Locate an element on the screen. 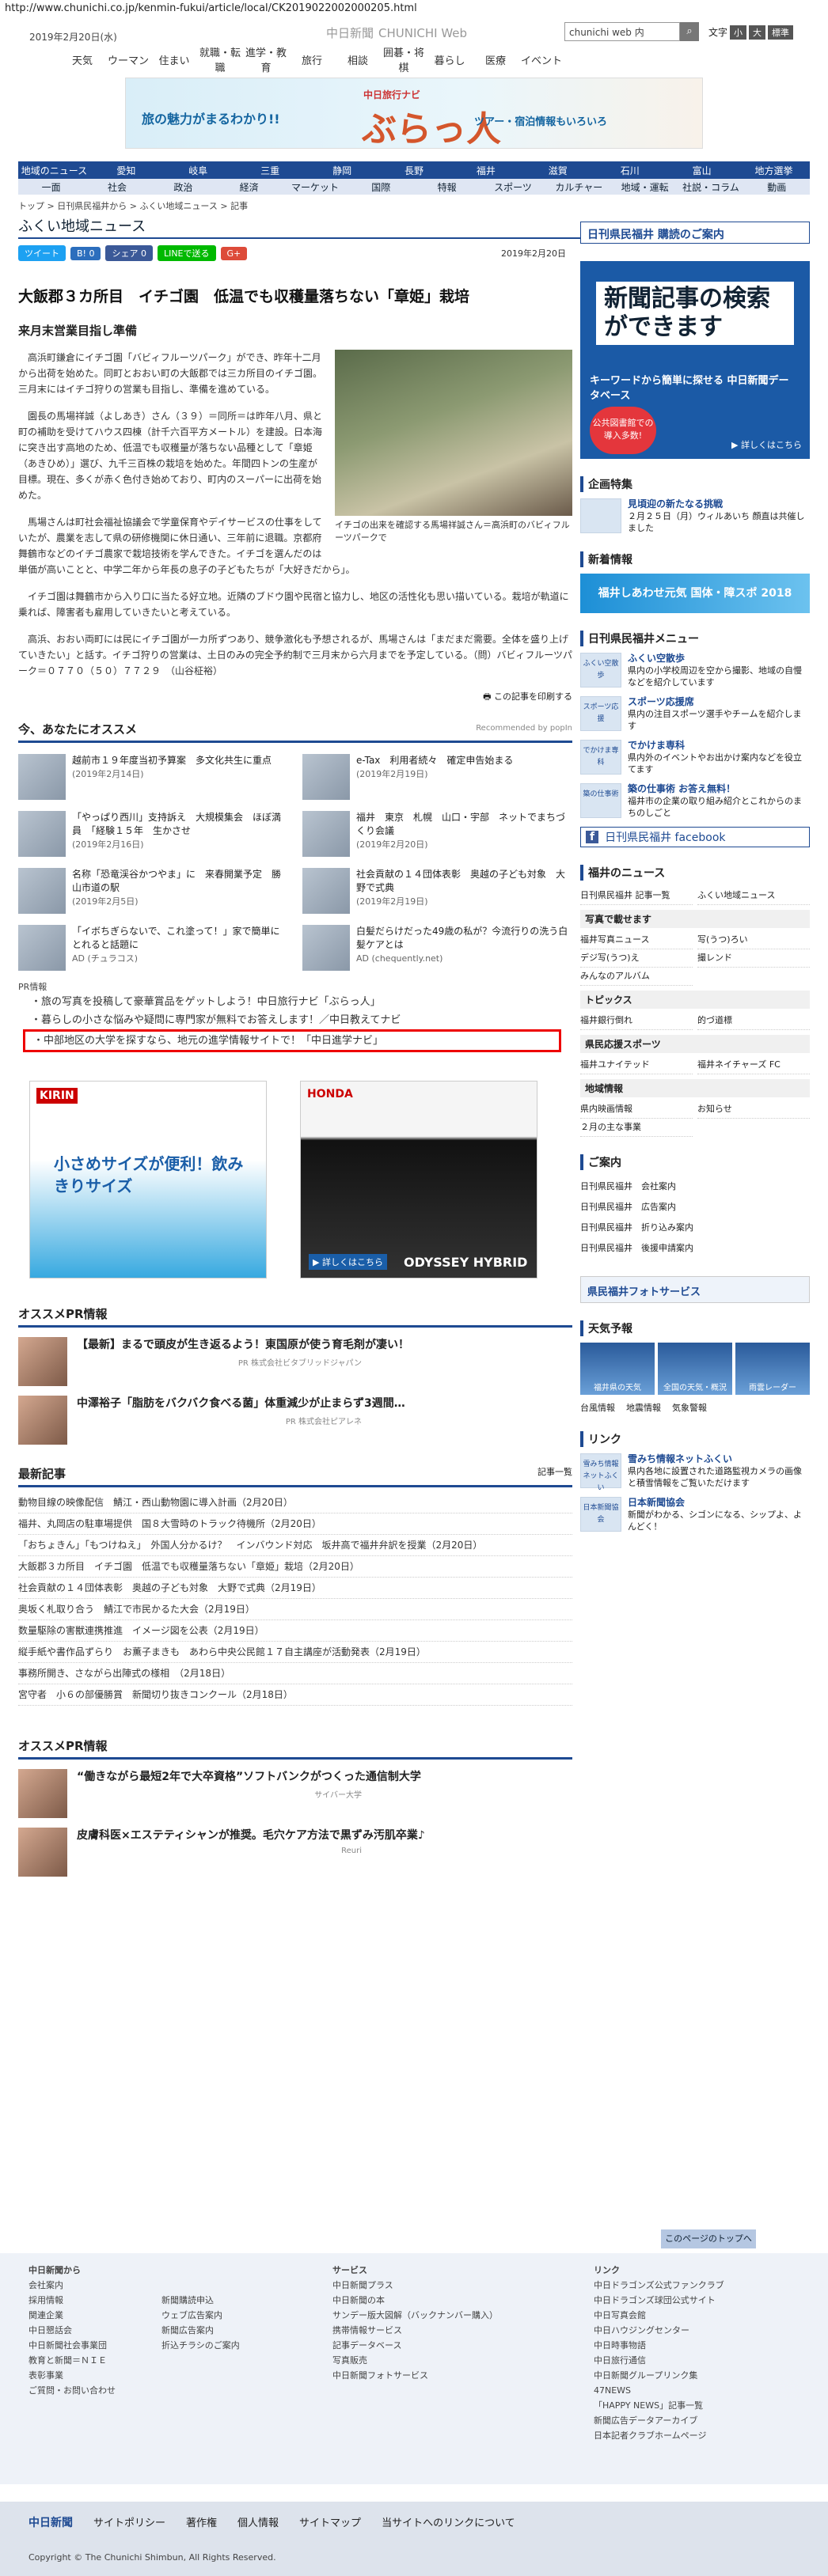 This screenshot has width=828, height=2576. weather-link: 気象警報 is located at coordinates (689, 1407).